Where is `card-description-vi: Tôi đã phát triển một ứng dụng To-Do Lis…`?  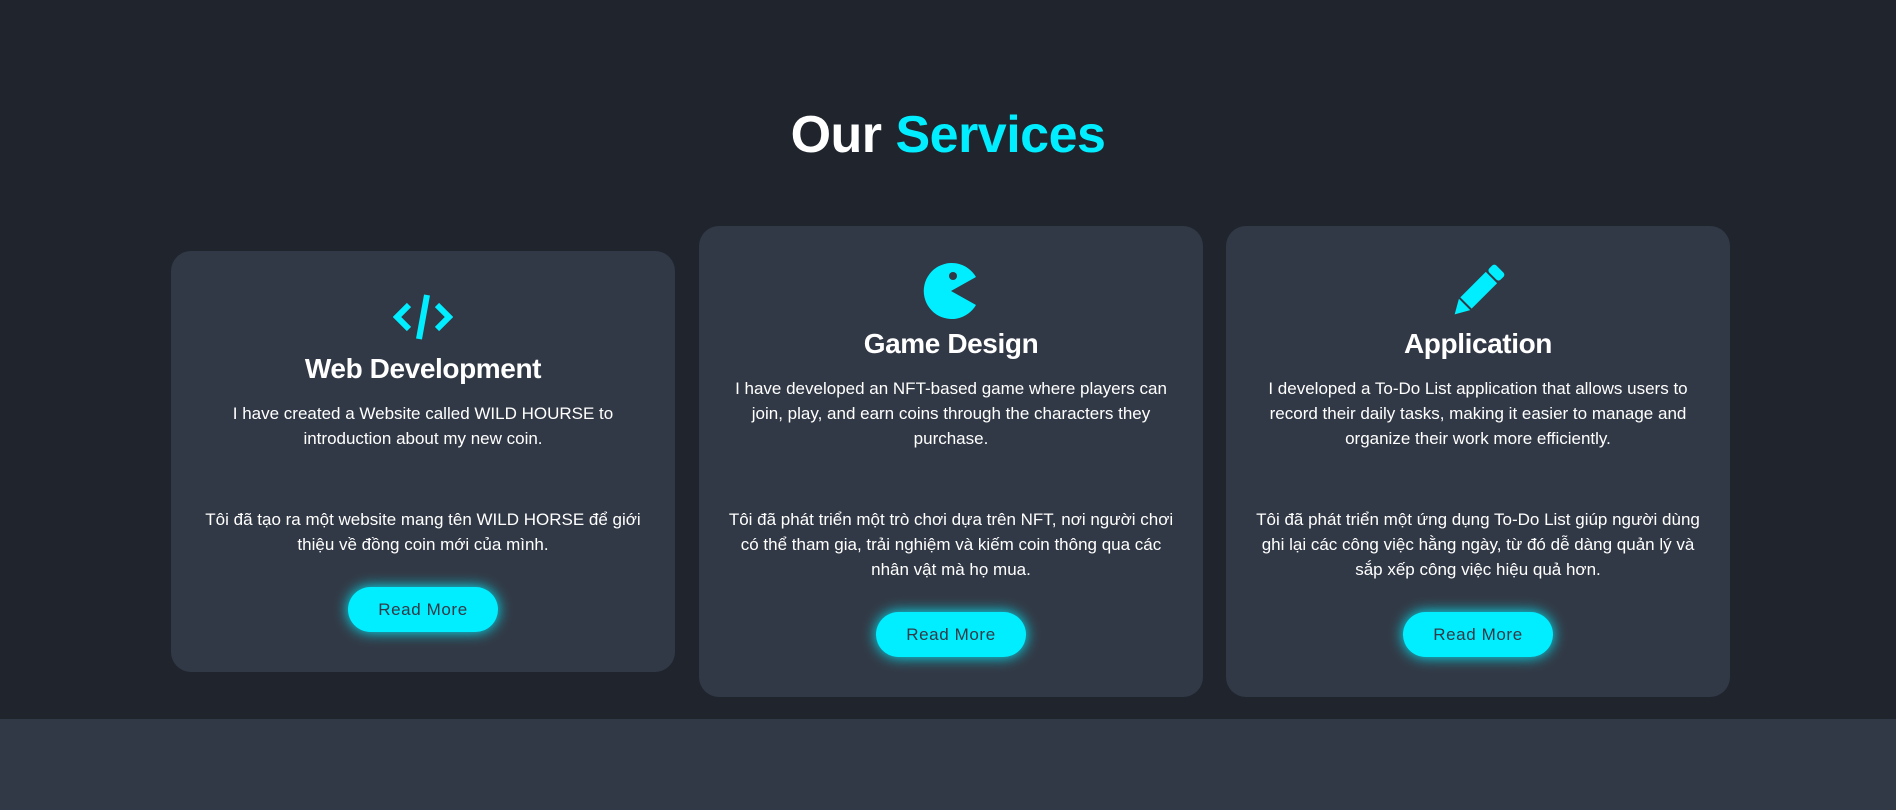 card-description-vi: Tôi đã phát triển một ứng dụng To-Do Lis… is located at coordinates (1478, 544).